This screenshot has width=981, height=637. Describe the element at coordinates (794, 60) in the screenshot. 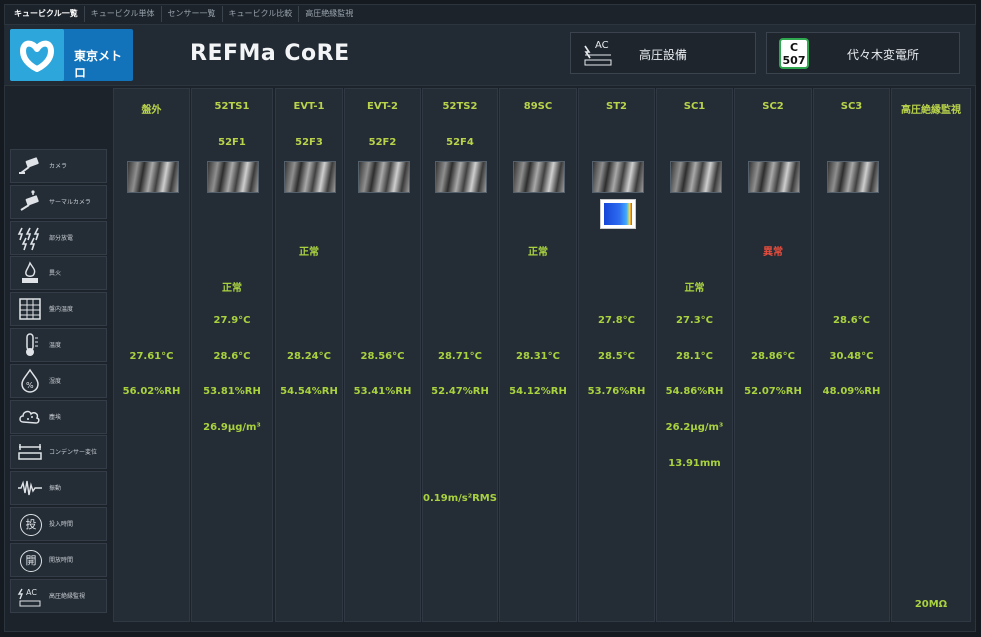

I see `station-code-number: 507` at that location.